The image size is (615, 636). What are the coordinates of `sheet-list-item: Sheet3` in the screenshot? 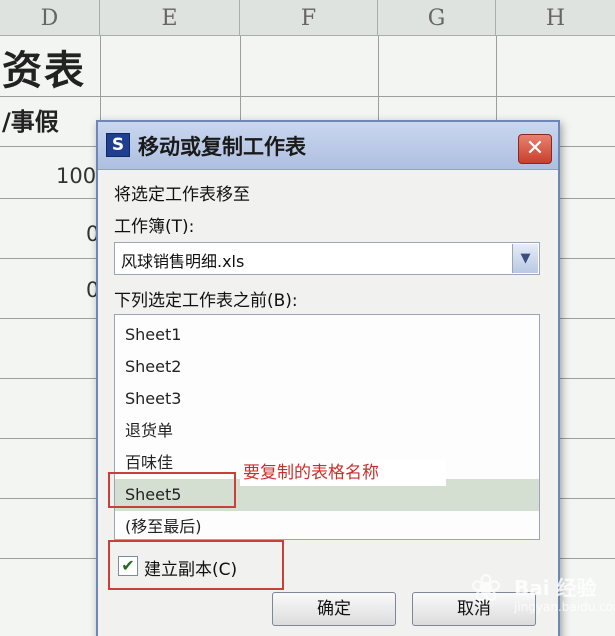 It's located at (327, 399).